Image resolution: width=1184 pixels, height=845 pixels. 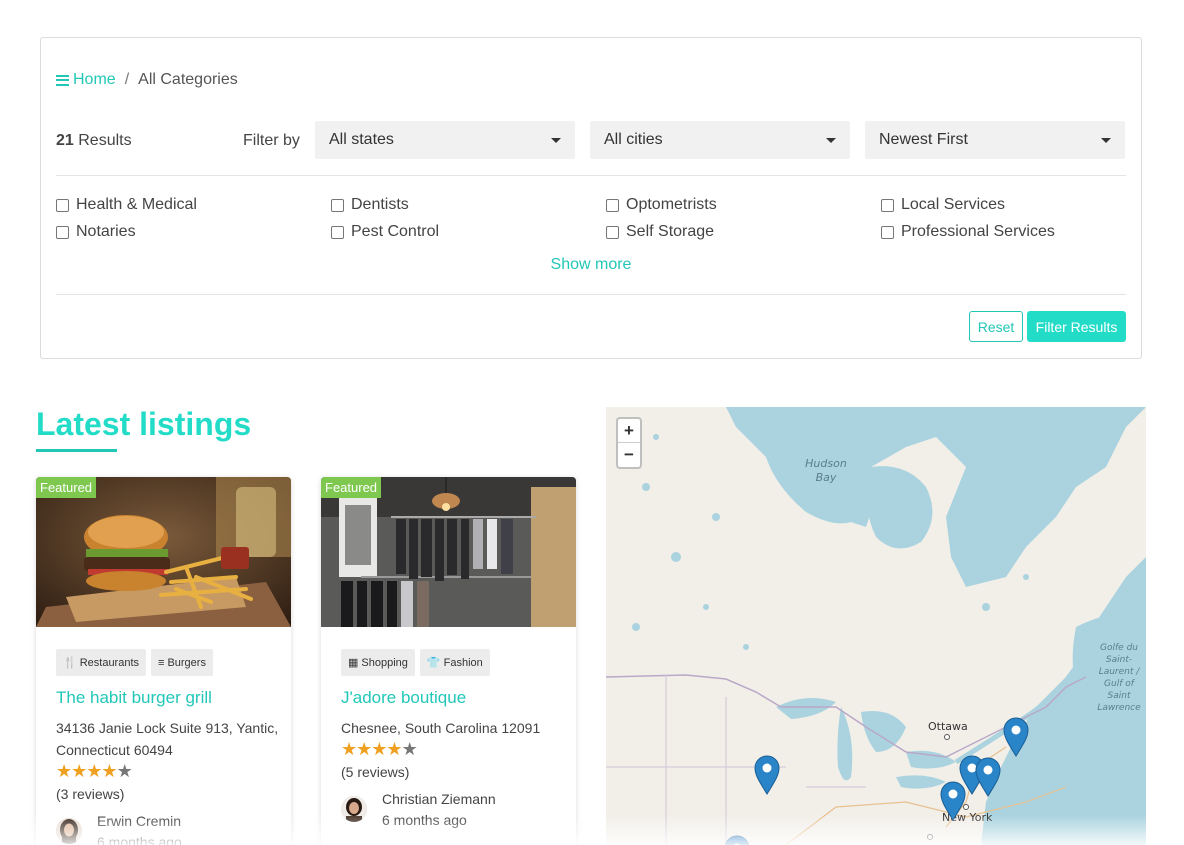 What do you see at coordinates (62, 80) in the screenshot?
I see `menu-icon` at bounding box center [62, 80].